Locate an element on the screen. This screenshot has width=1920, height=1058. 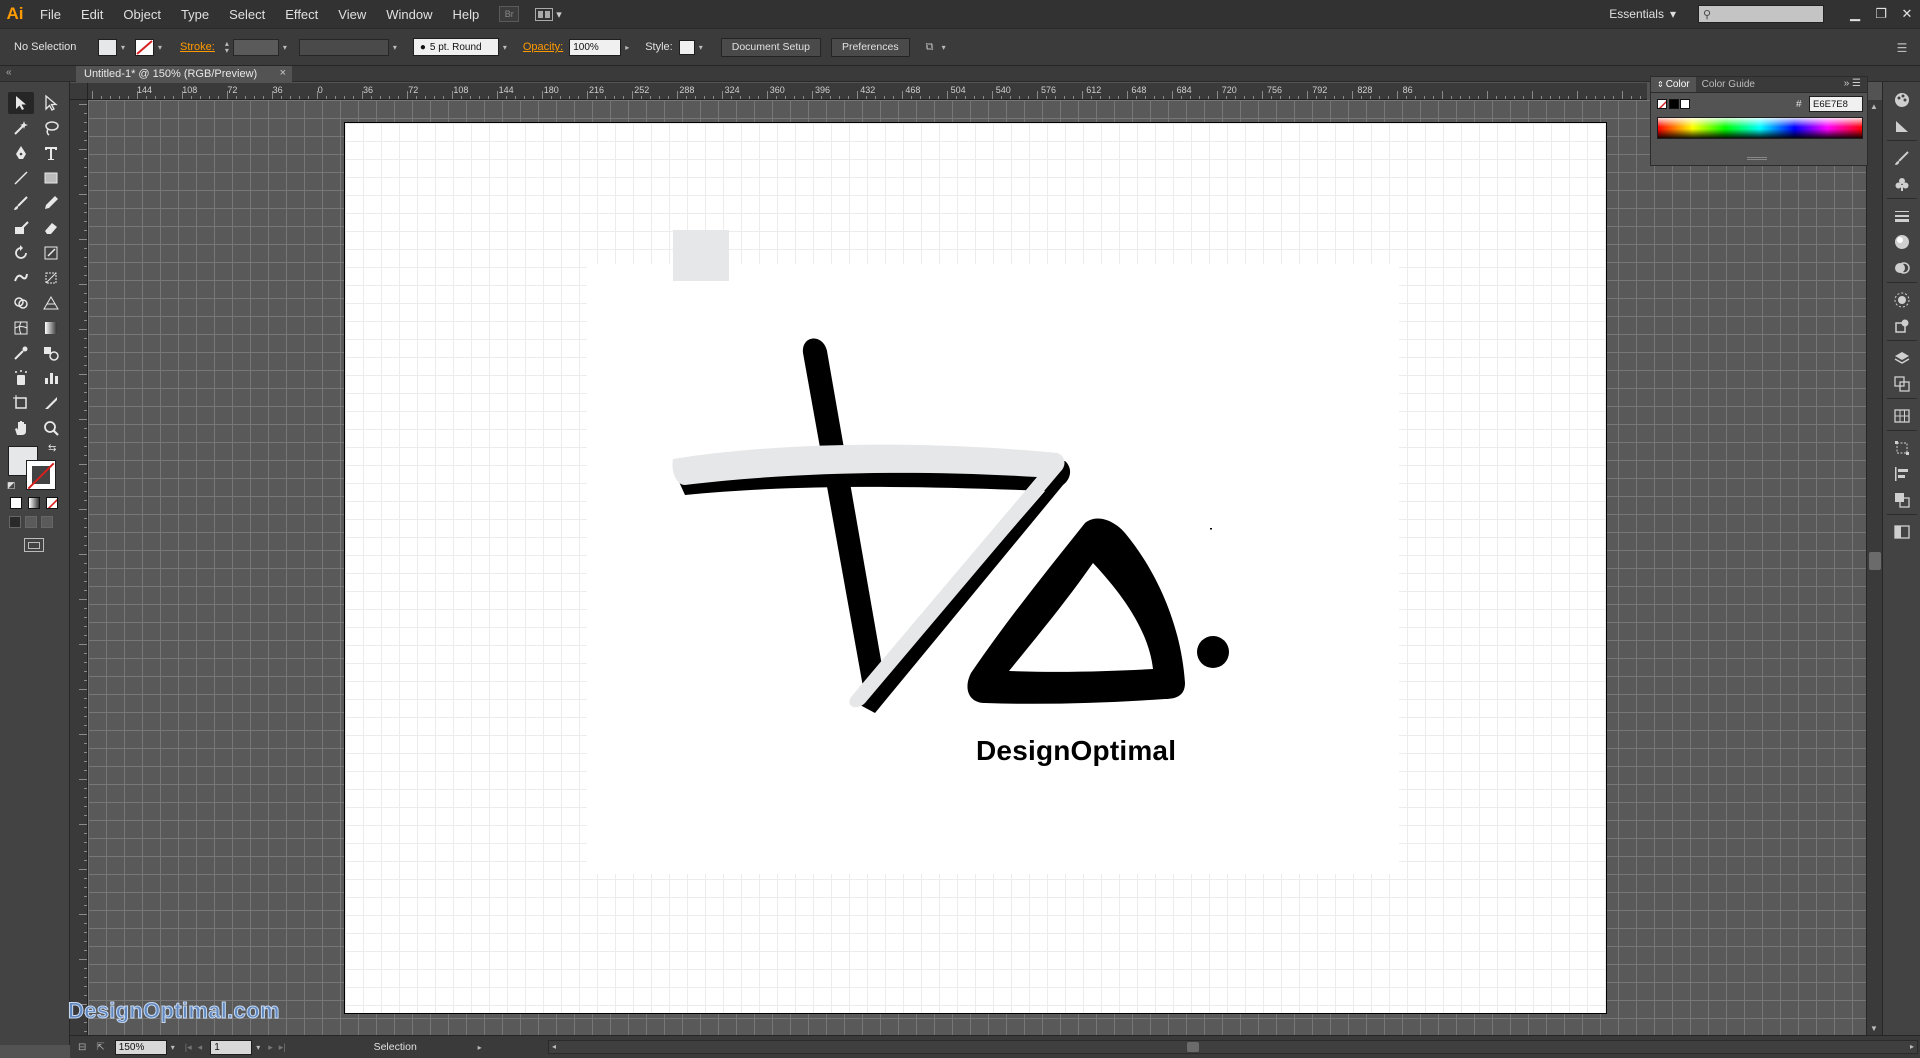
transparency-panel-icon is located at coordinates (1902, 268).